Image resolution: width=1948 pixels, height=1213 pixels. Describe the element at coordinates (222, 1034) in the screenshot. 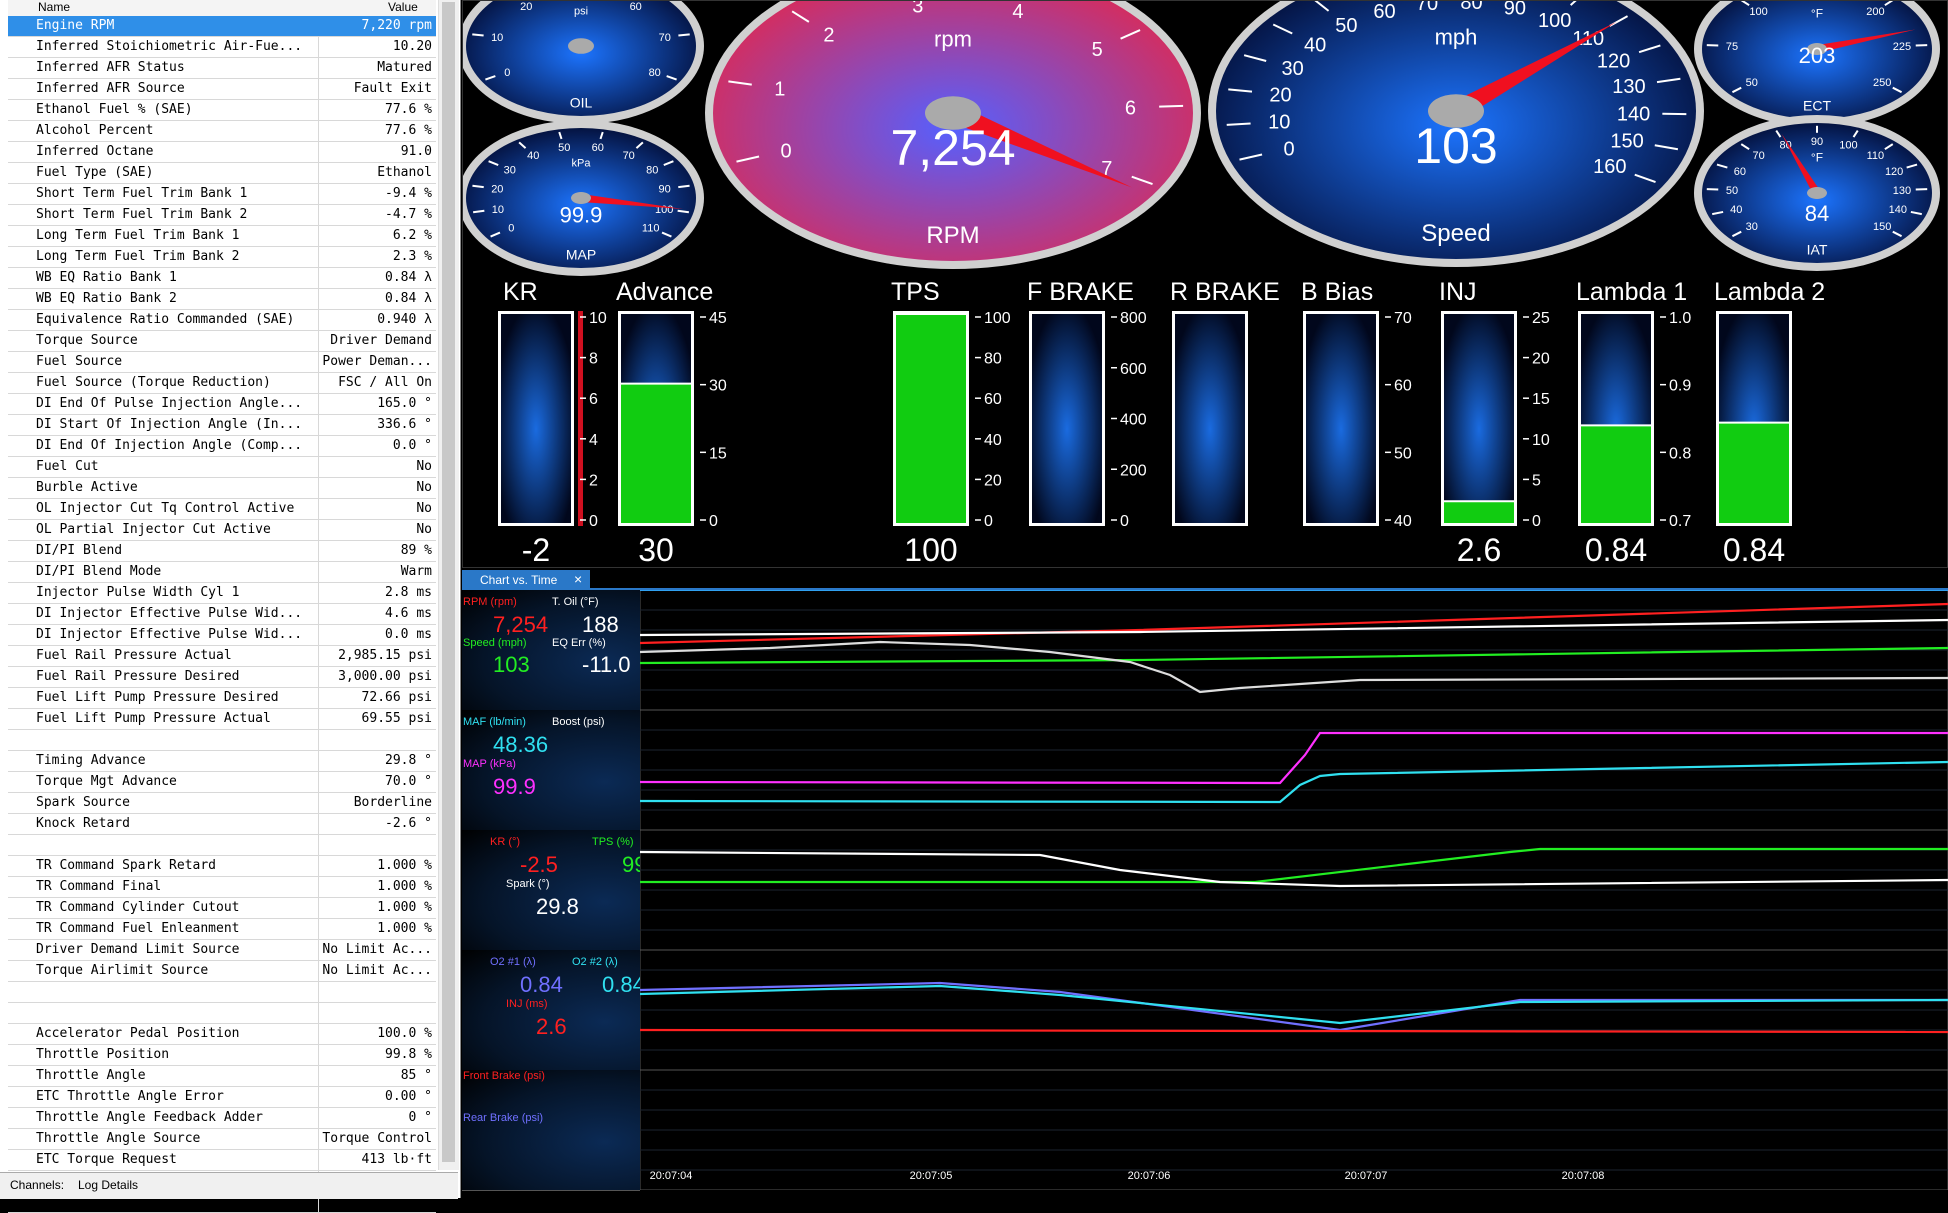

I see `table-row: Accelerator Pedal Position100.0 %` at that location.